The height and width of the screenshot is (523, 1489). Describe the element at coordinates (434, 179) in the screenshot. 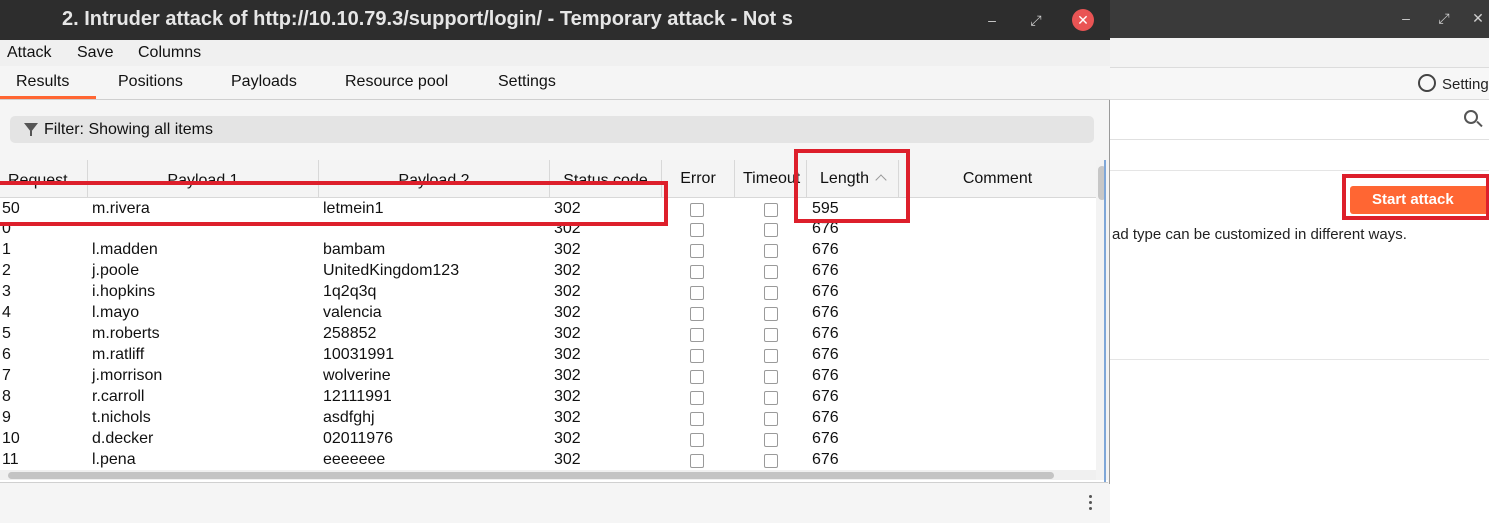

I see `column-header-payload2: Payload 2` at that location.